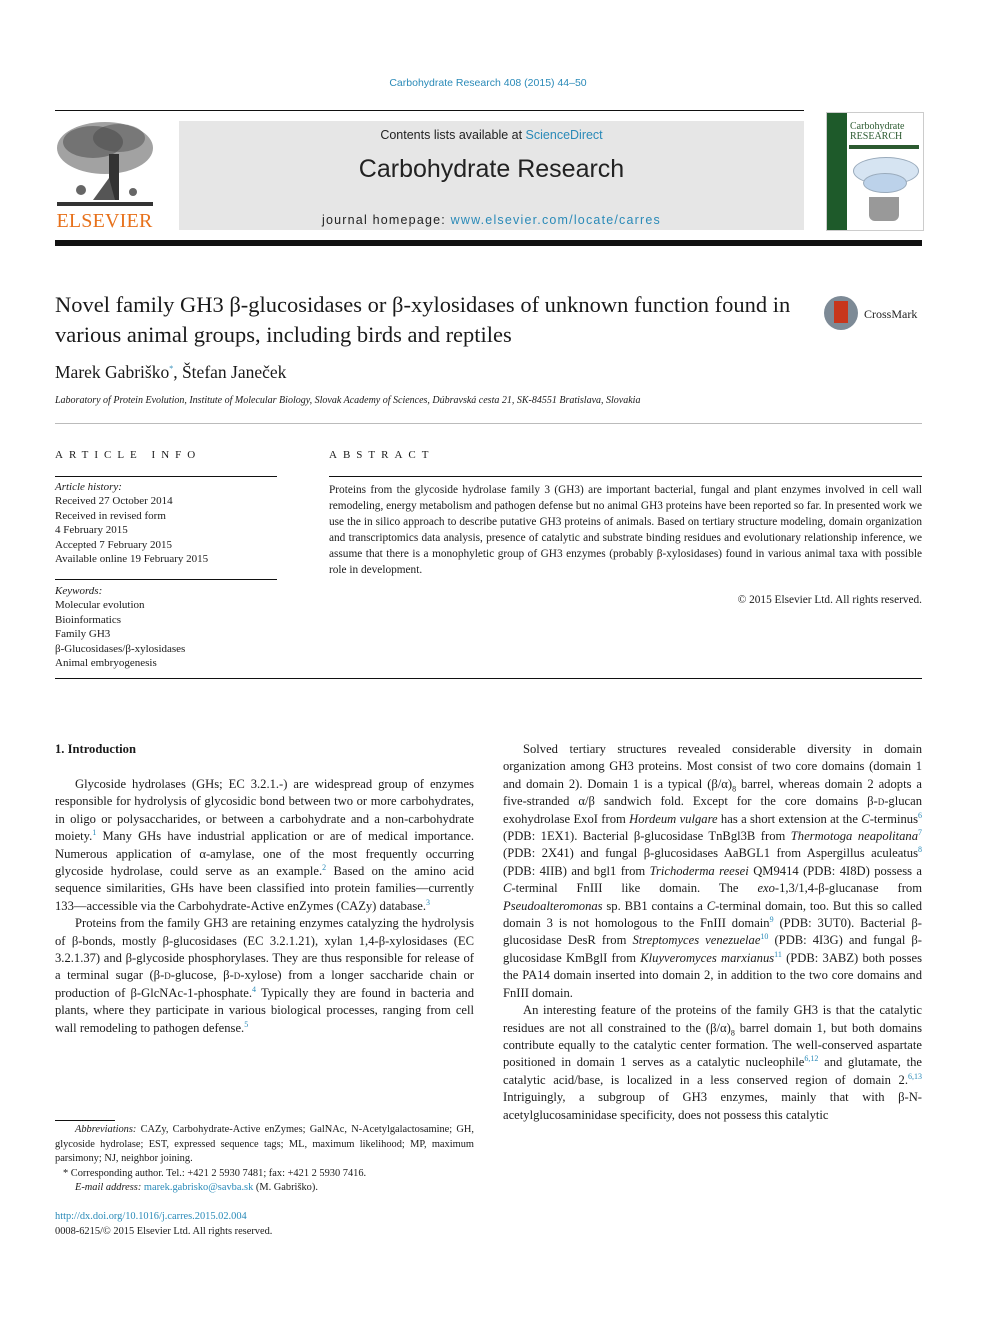  I want to click on citation-link: 8, so click(920, 849).